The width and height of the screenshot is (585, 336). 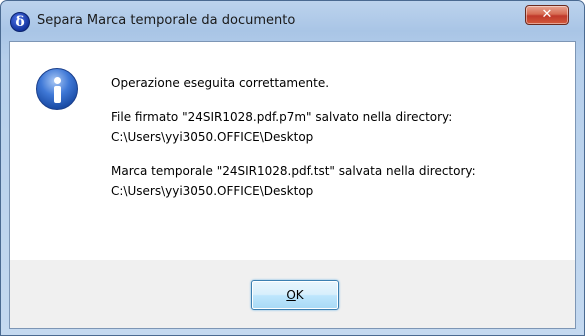 I want to click on ok-button-mnemonic: O, so click(x=291, y=295).